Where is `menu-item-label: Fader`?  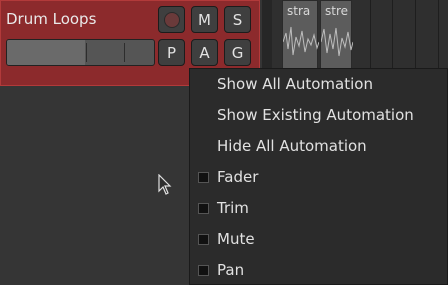
menu-item-label: Fader is located at coordinates (238, 177).